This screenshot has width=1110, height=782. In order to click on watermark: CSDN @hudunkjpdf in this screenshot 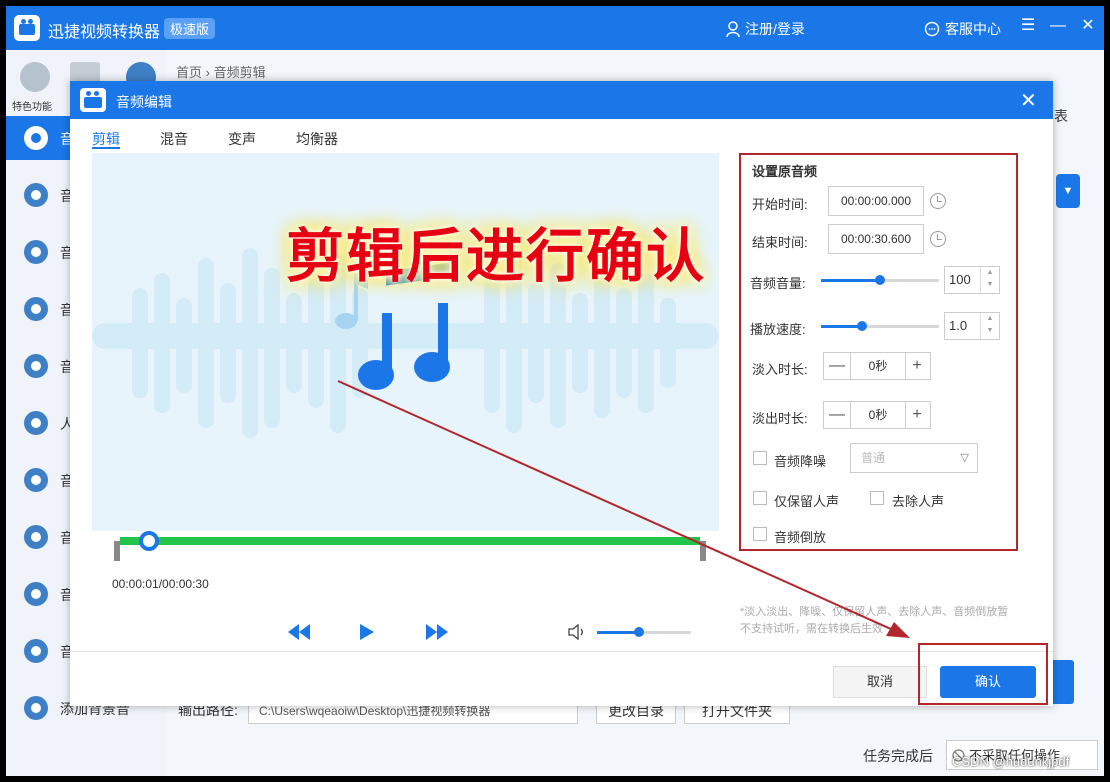, I will do `click(1011, 761)`.